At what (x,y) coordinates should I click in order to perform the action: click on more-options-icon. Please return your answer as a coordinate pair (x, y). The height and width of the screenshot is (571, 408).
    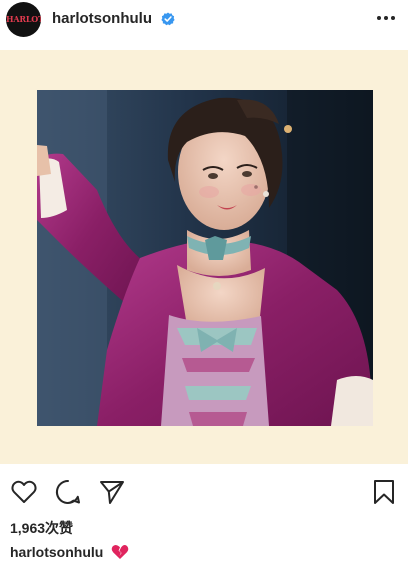
    Looking at the image, I should click on (386, 18).